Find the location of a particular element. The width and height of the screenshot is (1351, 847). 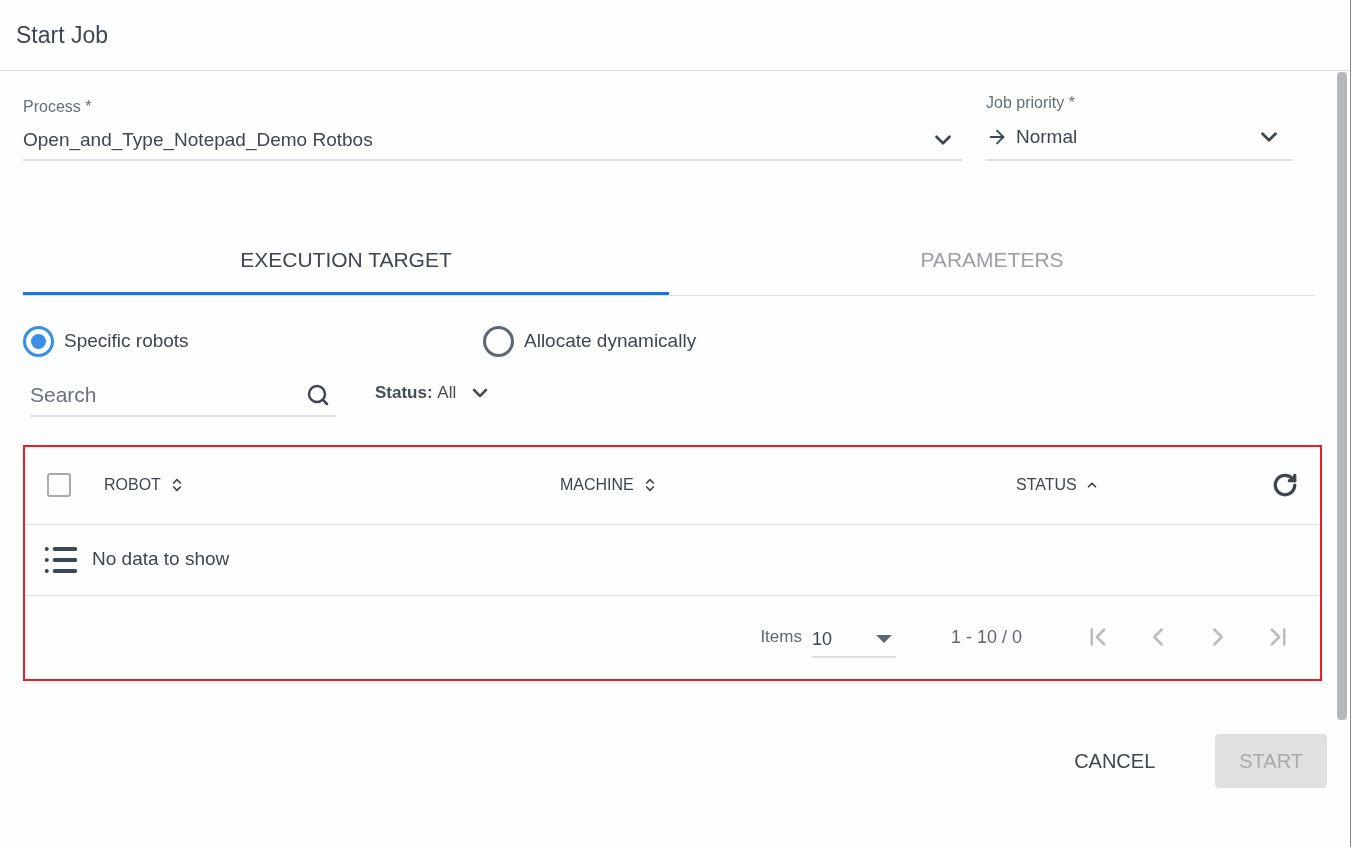

column-header: MACHINE is located at coordinates (597, 485).